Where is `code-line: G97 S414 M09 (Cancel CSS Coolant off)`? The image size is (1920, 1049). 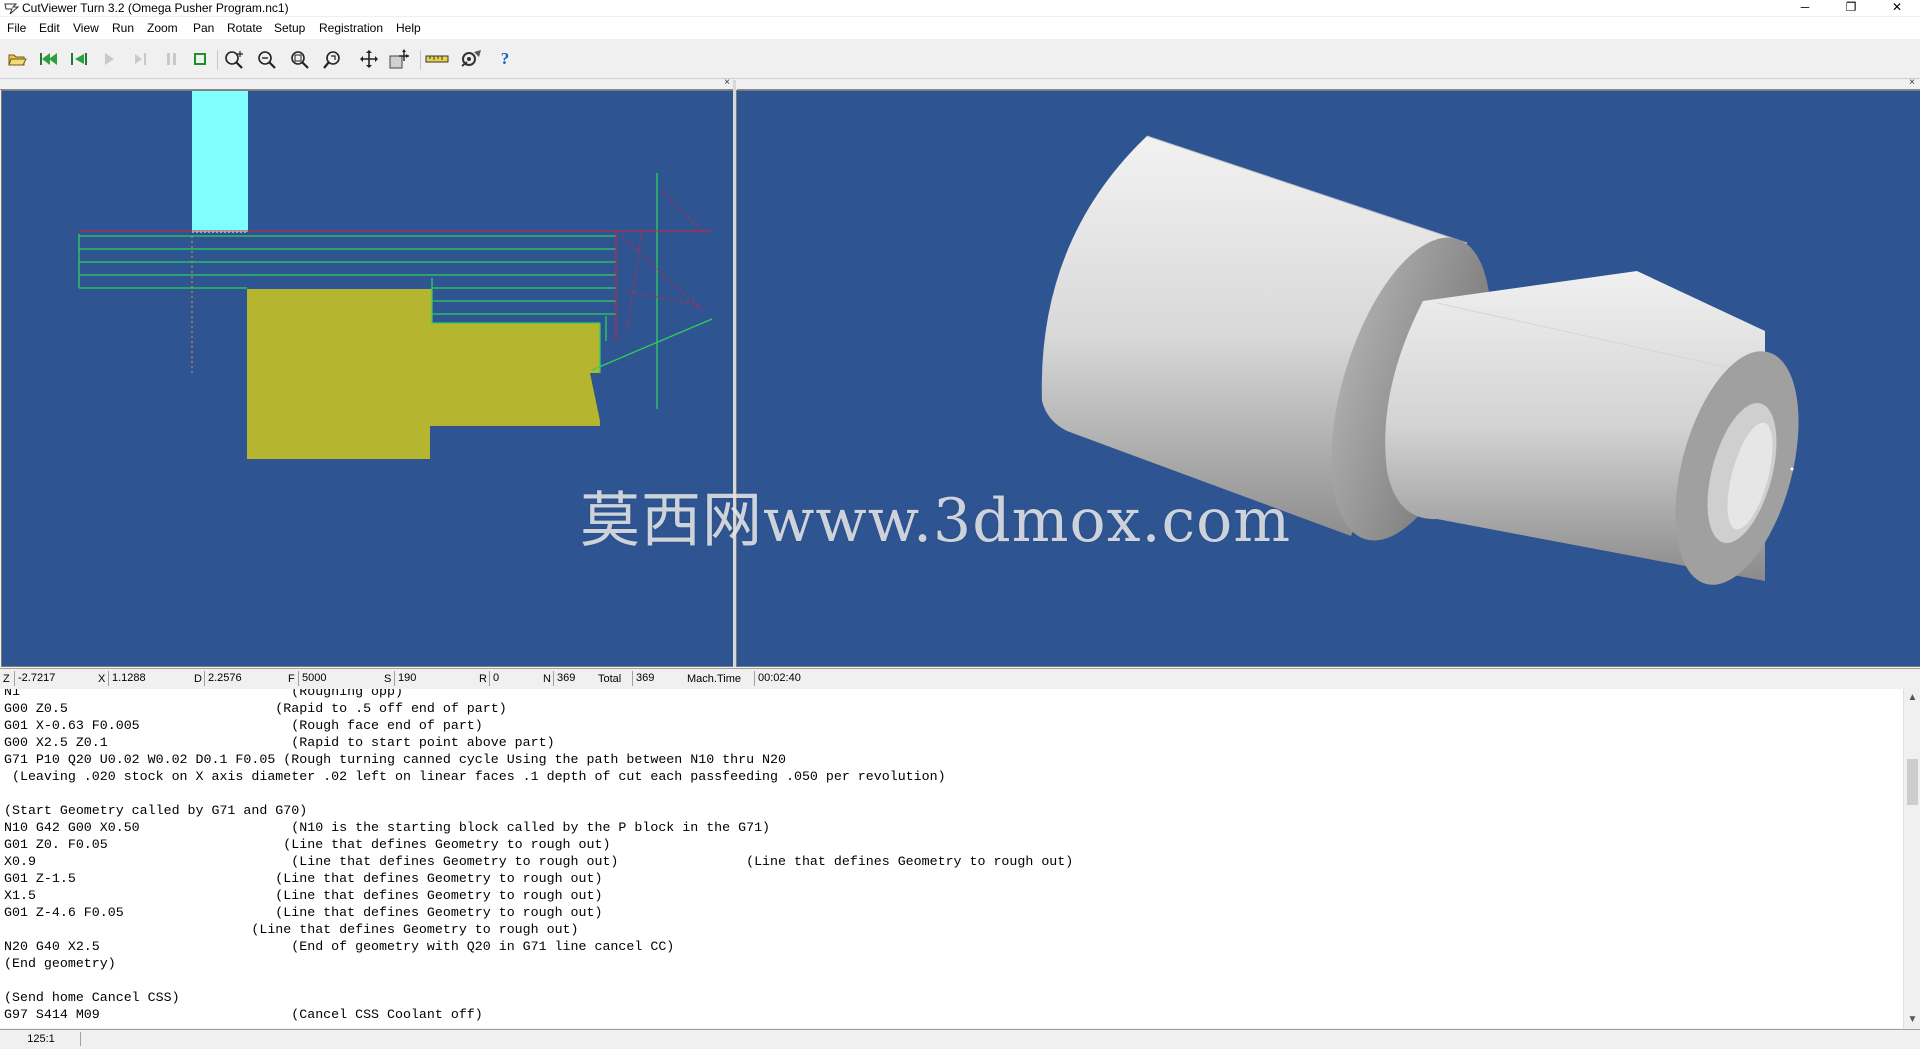 code-line: G97 S414 M09 (Cancel CSS Coolant off) is located at coordinates (243, 1014).